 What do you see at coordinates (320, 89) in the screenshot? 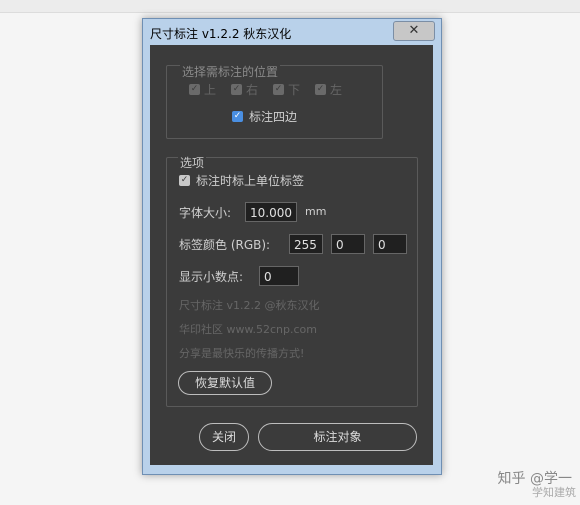
I see `side-left-checkbox: ✓` at bounding box center [320, 89].